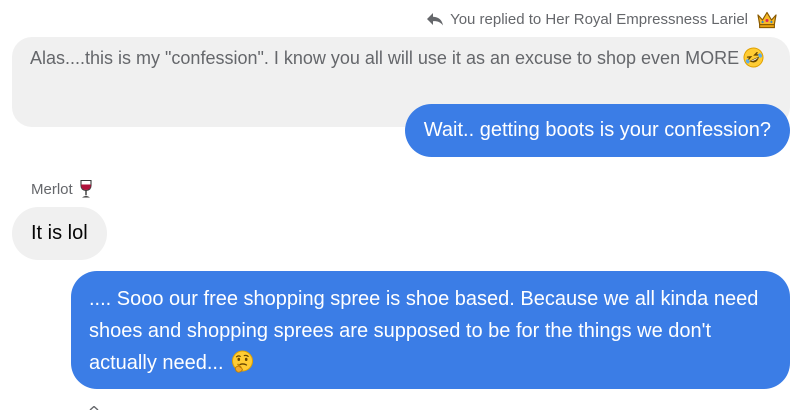 This screenshot has width=802, height=412. I want to click on next-reply-arrow-icon, so click(94, 408).